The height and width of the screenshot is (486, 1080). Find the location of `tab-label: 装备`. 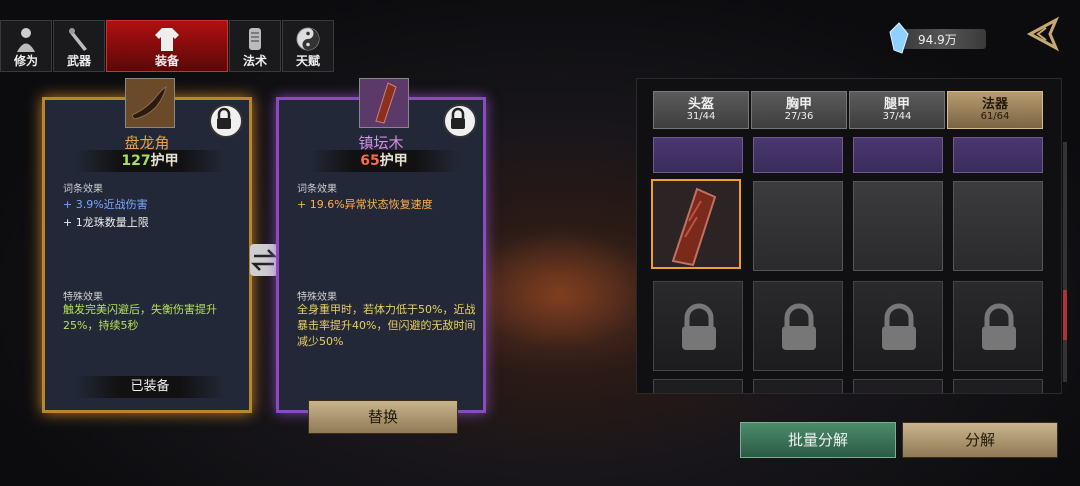

tab-label: 装备 is located at coordinates (166, 61).